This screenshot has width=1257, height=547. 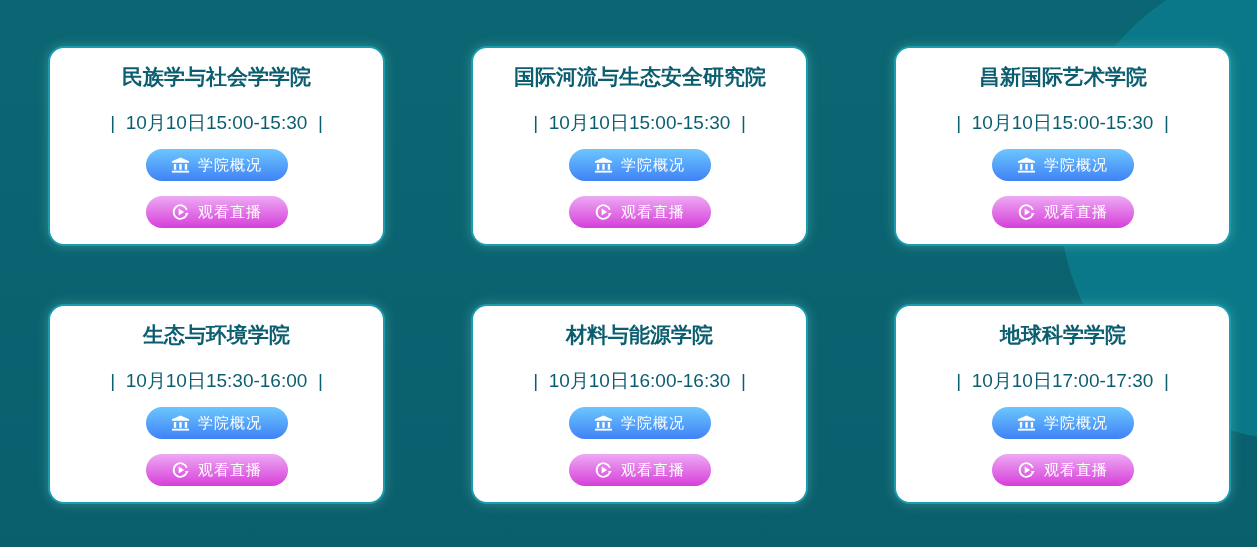 What do you see at coordinates (216, 77) in the screenshot?
I see `college-name: 民族学与社会学学院` at bounding box center [216, 77].